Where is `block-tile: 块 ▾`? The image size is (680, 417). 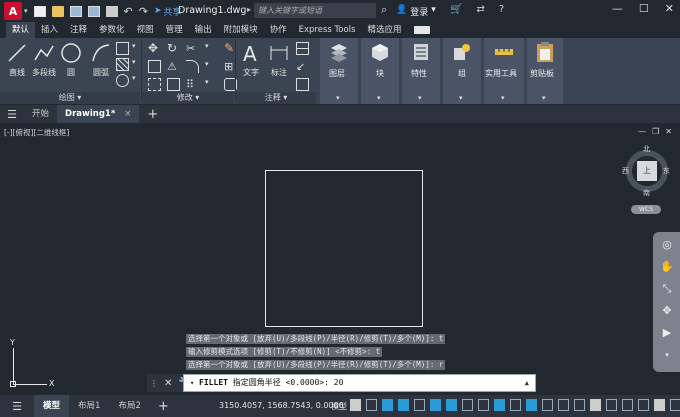 block-tile: 块 ▾ is located at coordinates (380, 71).